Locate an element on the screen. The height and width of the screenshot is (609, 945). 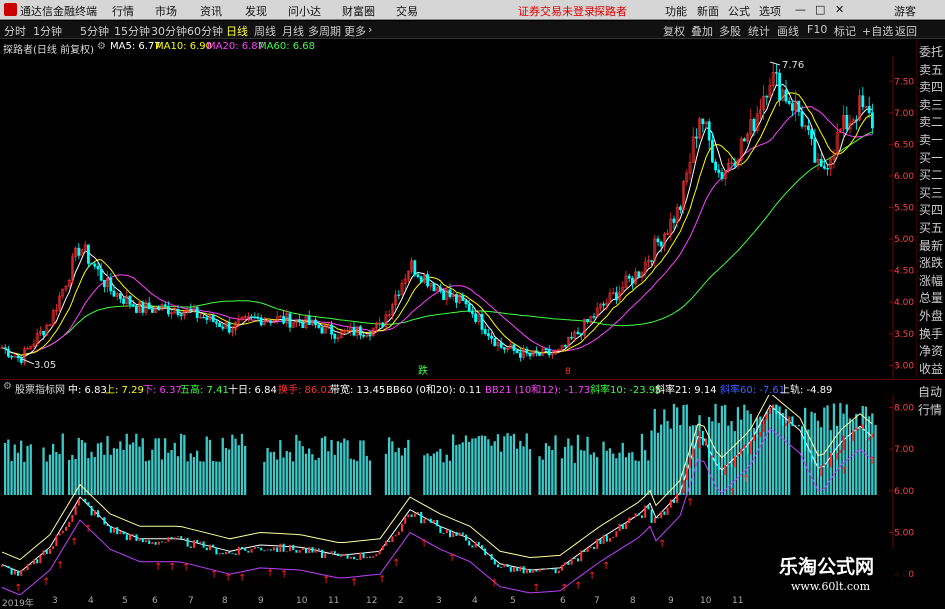
menu-market: 市场 is located at coordinates (166, 11).